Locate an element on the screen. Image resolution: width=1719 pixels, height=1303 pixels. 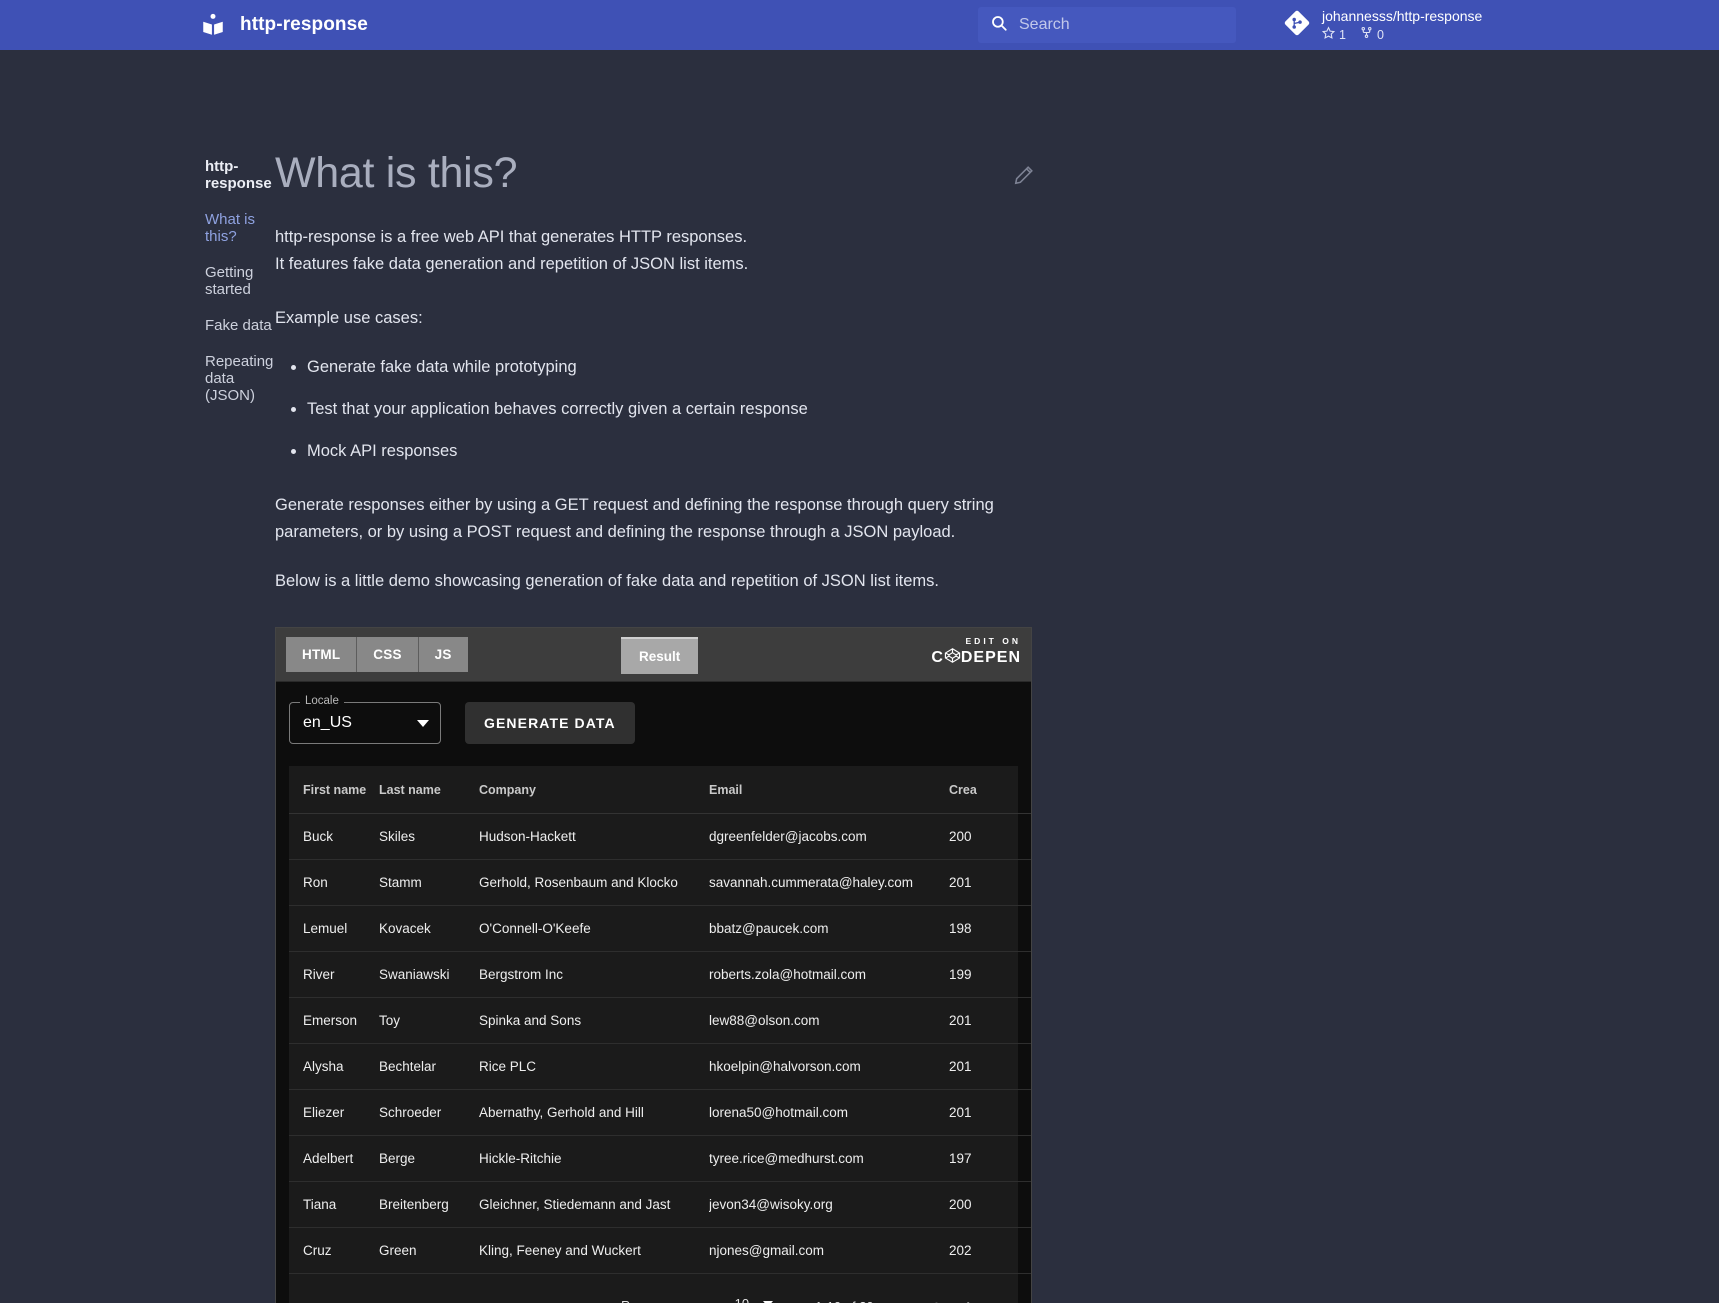
use-cases-heading: Example use cases: is located at coordinates (349, 318).